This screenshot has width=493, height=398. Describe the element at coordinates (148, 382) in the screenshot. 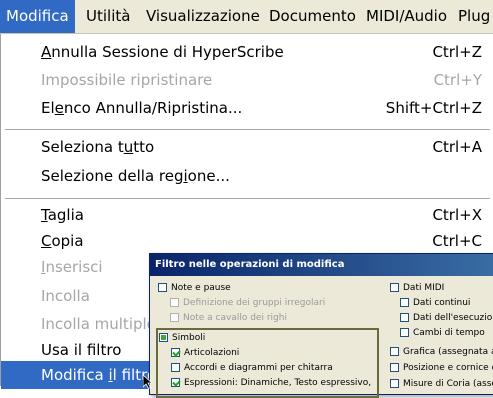

I see `mouse-pointer-icon` at that location.